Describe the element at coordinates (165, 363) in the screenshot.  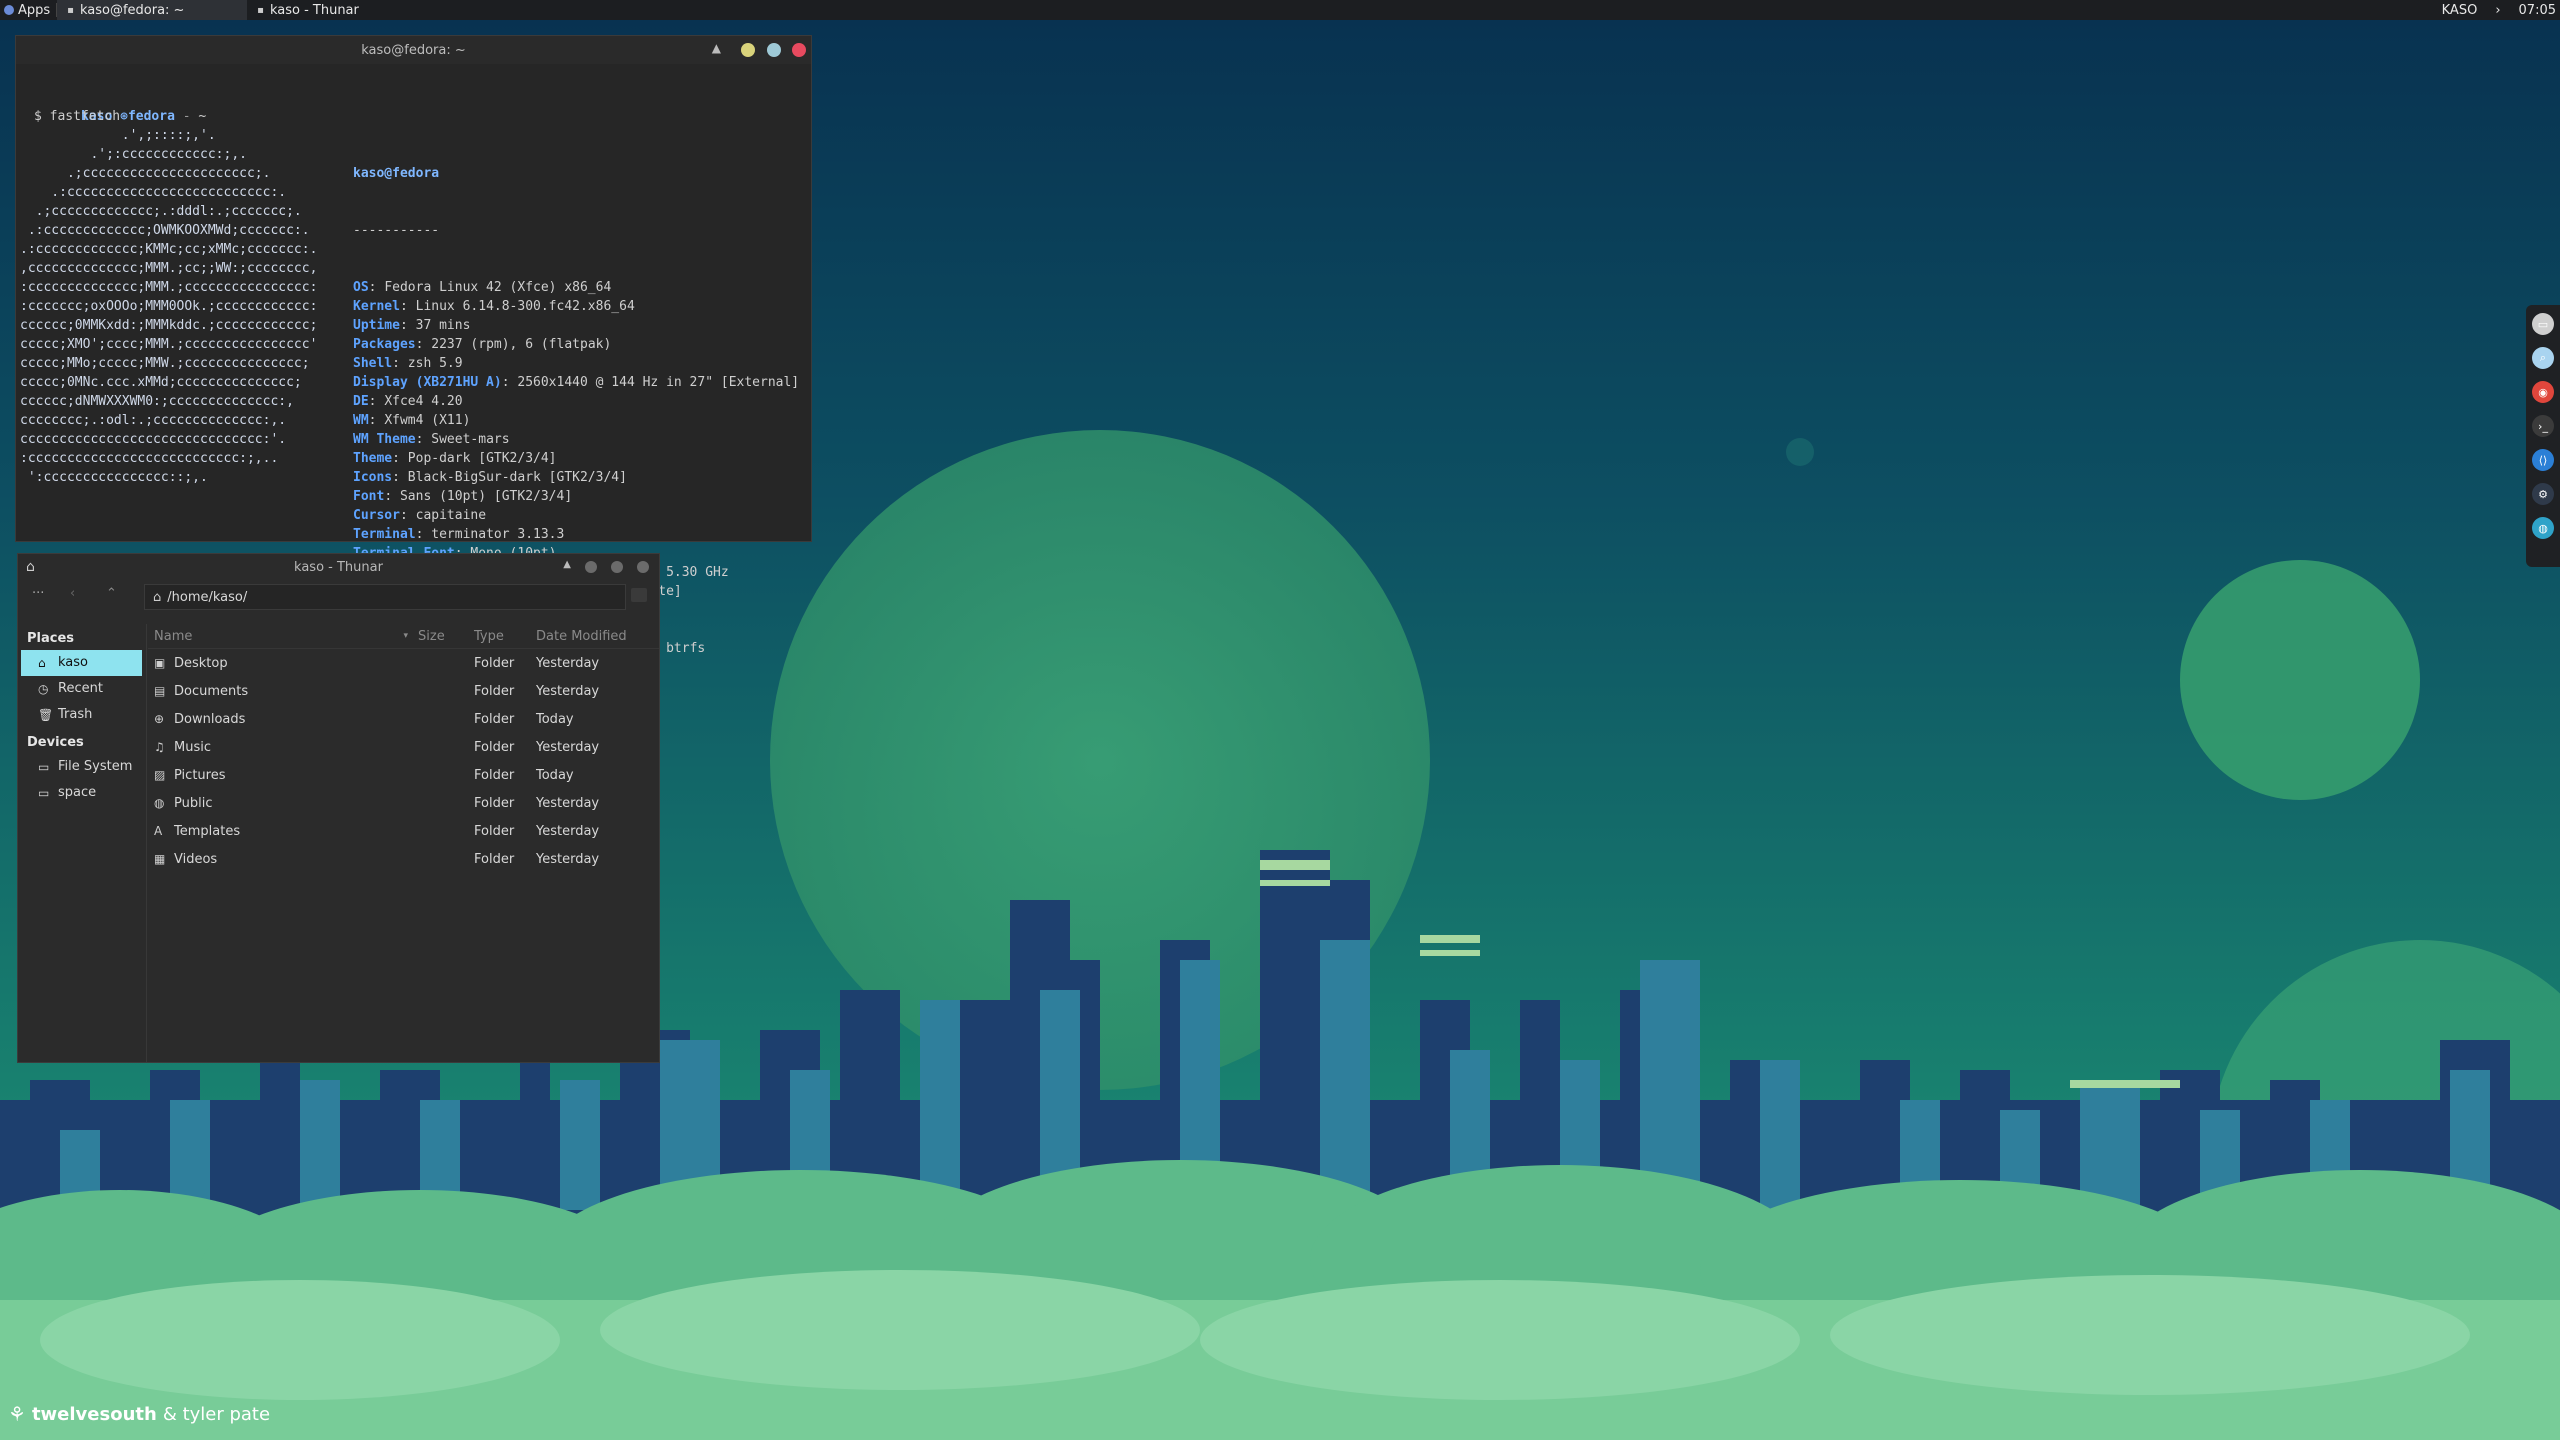
I see `logo-line: ccccc;MMo;ccccc;MMW.;ccccccccccccccc;` at that location.